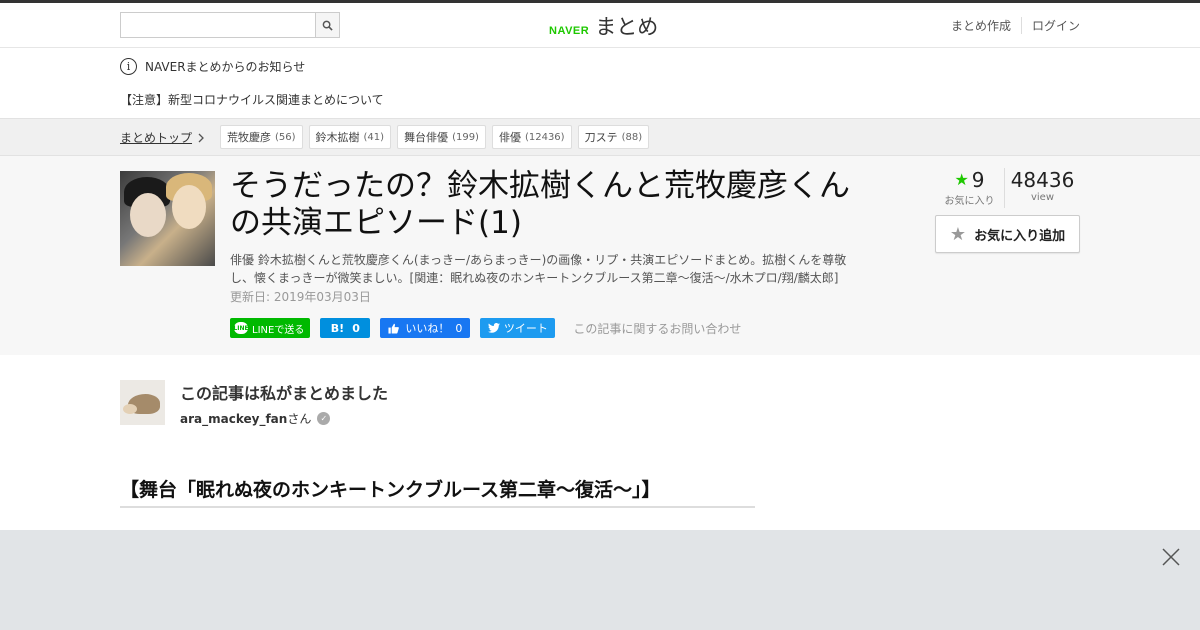 The height and width of the screenshot is (630, 1200). What do you see at coordinates (278, 330) in the screenshot?
I see `line-share-label: LINEで送る` at bounding box center [278, 330].